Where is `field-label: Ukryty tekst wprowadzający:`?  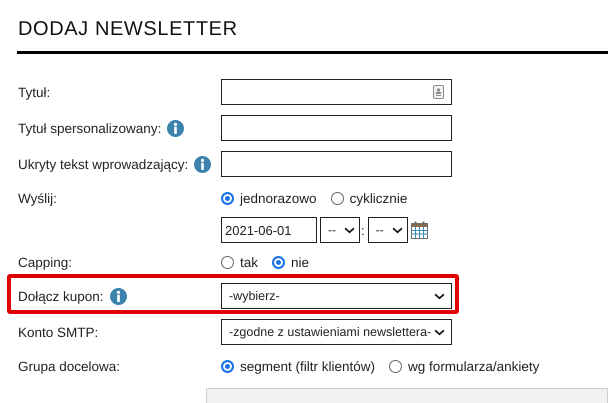 field-label: Ukryty tekst wprowadzający: is located at coordinates (103, 164).